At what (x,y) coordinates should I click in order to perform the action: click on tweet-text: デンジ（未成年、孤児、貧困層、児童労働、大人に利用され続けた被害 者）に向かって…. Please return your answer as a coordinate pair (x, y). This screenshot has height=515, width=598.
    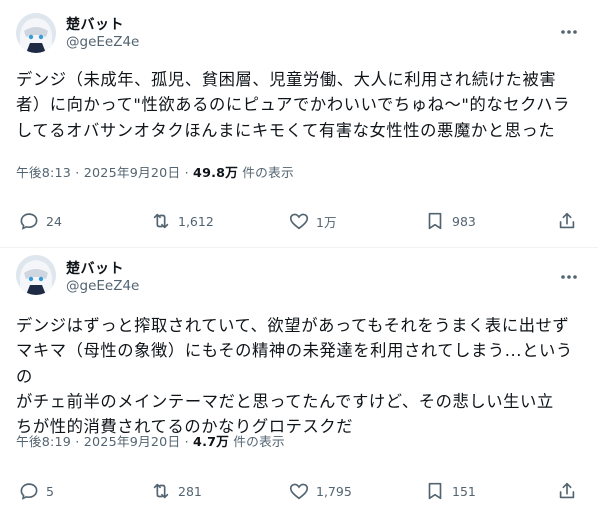
    Looking at the image, I should click on (293, 105).